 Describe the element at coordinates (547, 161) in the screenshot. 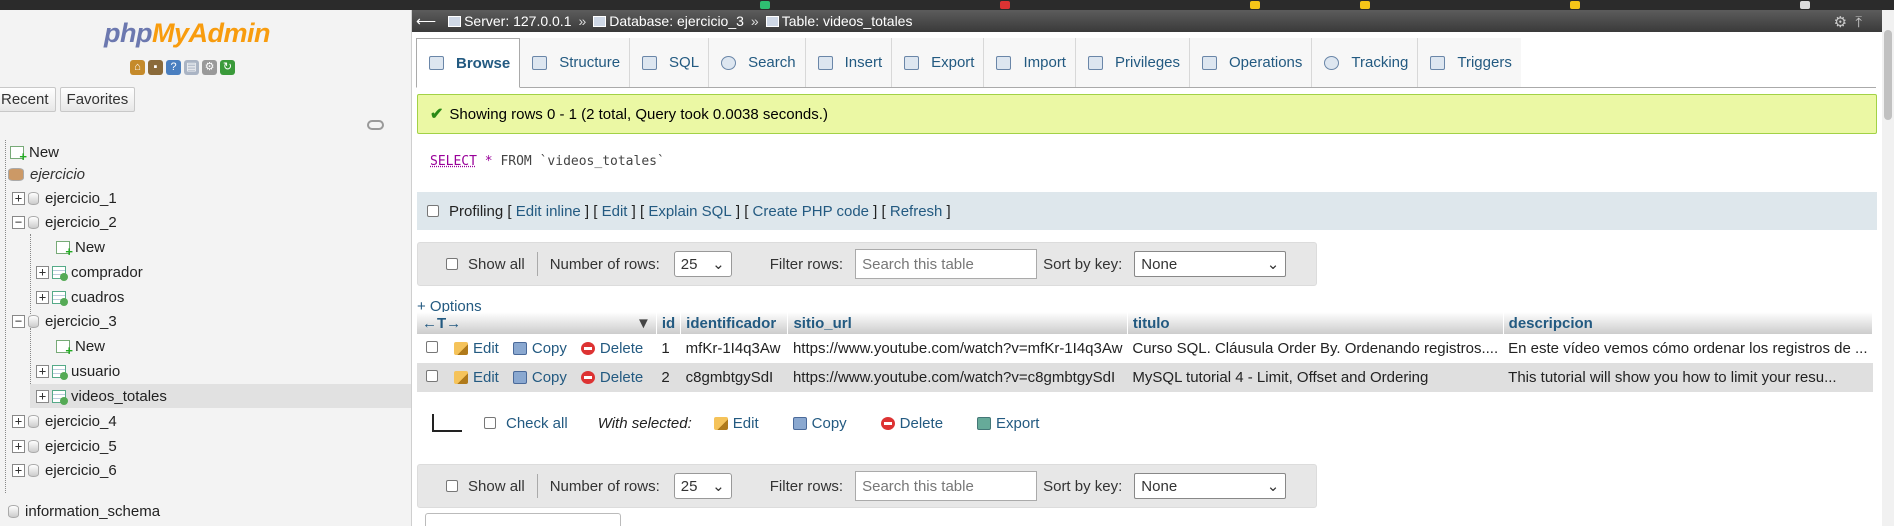

I see `sql-query: SELECT * FROM `videos_totales`` at that location.